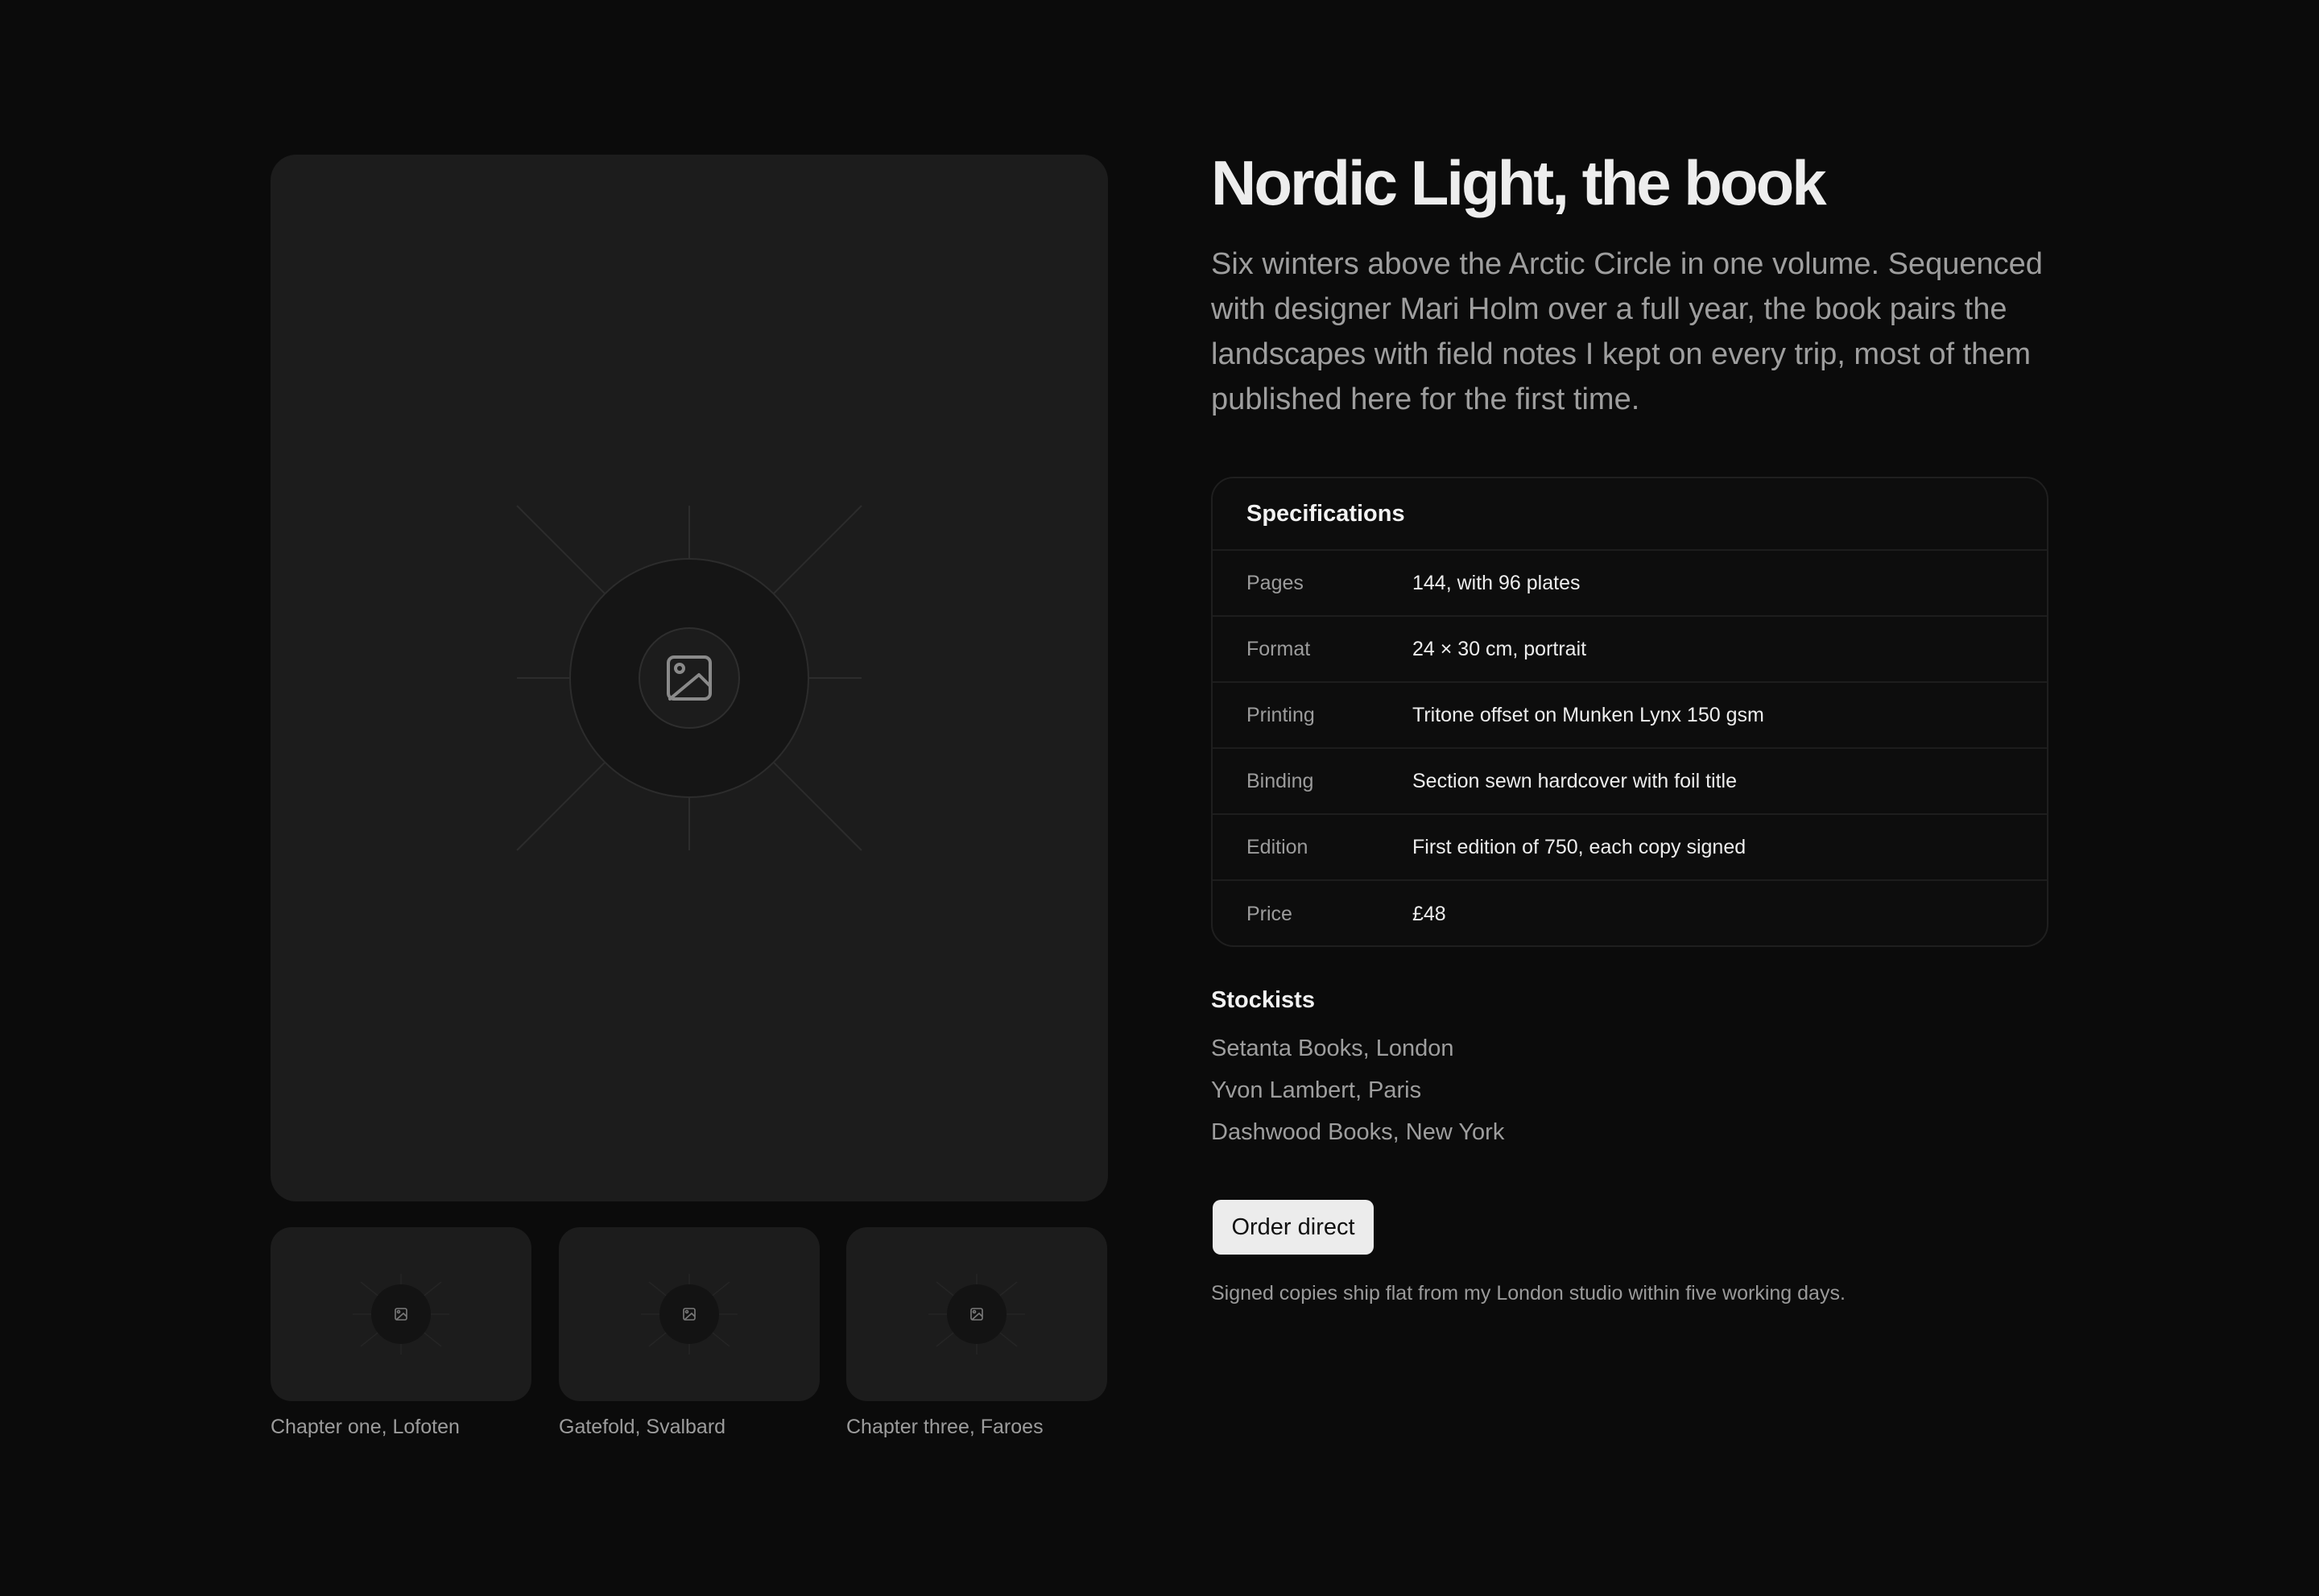  I want to click on order-direct-button: Order direct, so click(1293, 1227).